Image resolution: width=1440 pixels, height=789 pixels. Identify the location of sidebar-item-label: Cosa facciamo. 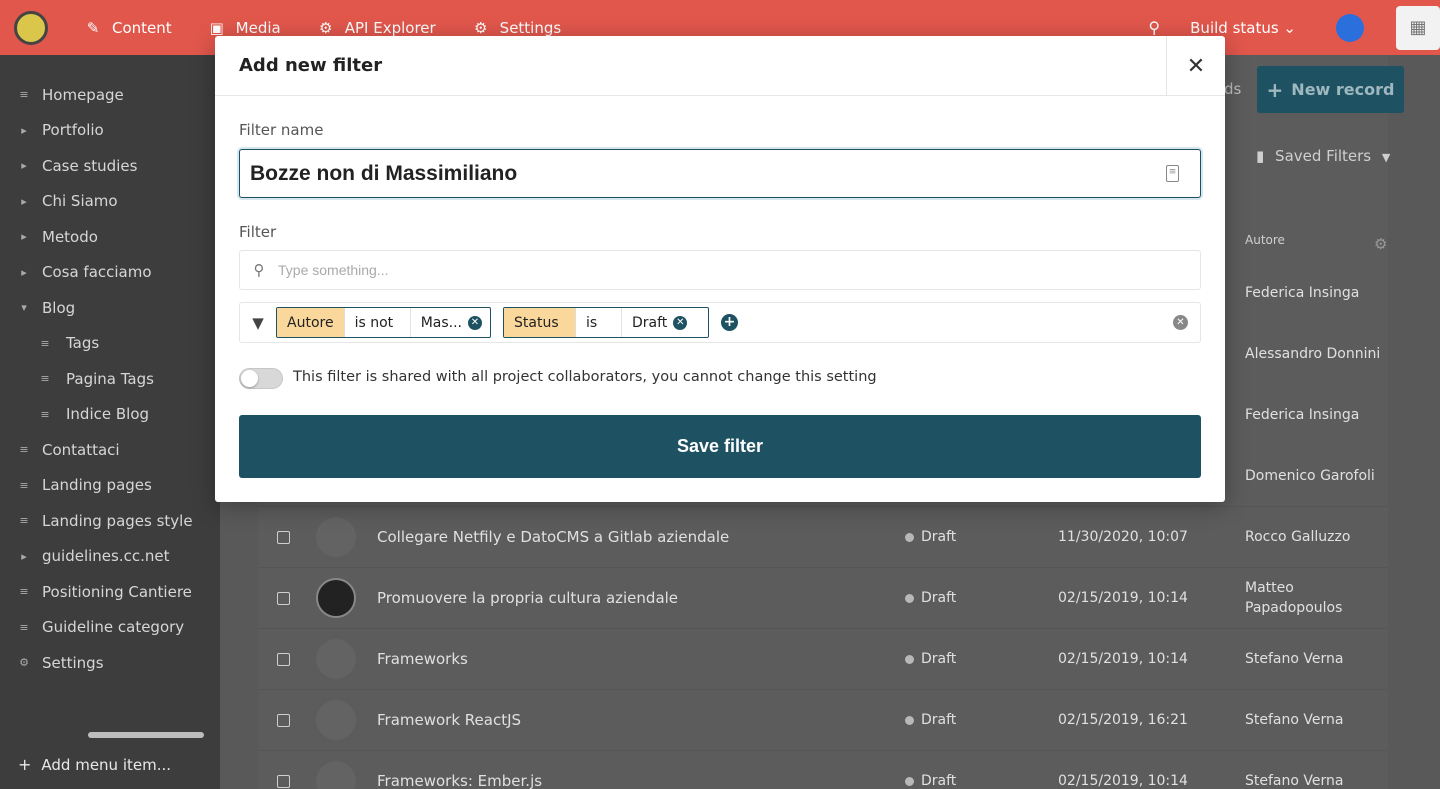
(97, 272).